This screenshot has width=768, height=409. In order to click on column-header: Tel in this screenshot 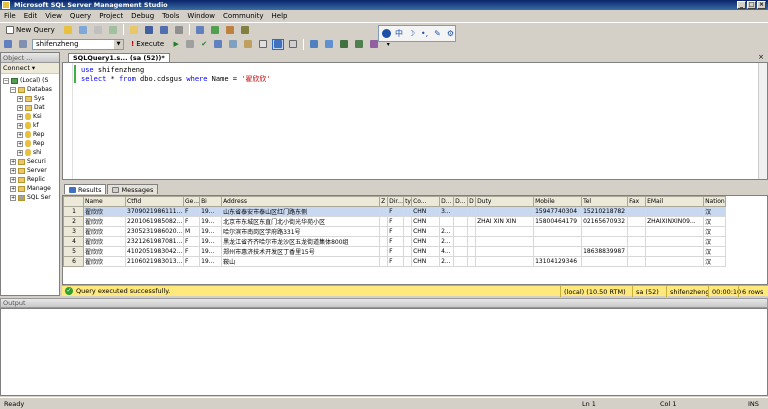, I will do `click(605, 201)`.